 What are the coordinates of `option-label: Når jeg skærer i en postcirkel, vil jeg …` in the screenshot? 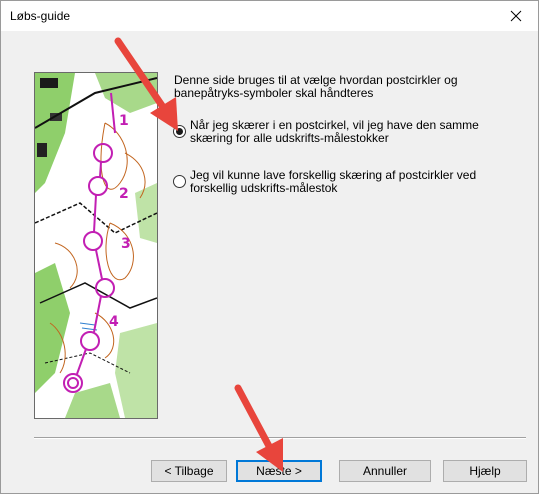 It's located at (334, 131).